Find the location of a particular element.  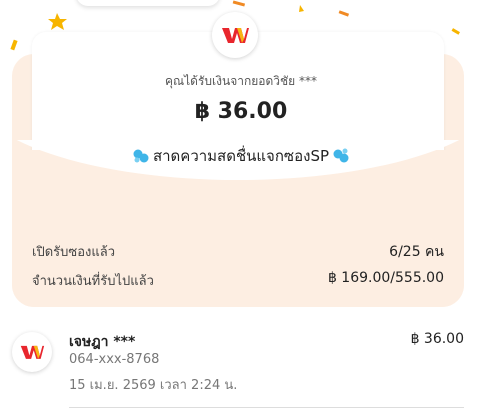

opened-count-value: 6/25 คน is located at coordinates (416, 252).